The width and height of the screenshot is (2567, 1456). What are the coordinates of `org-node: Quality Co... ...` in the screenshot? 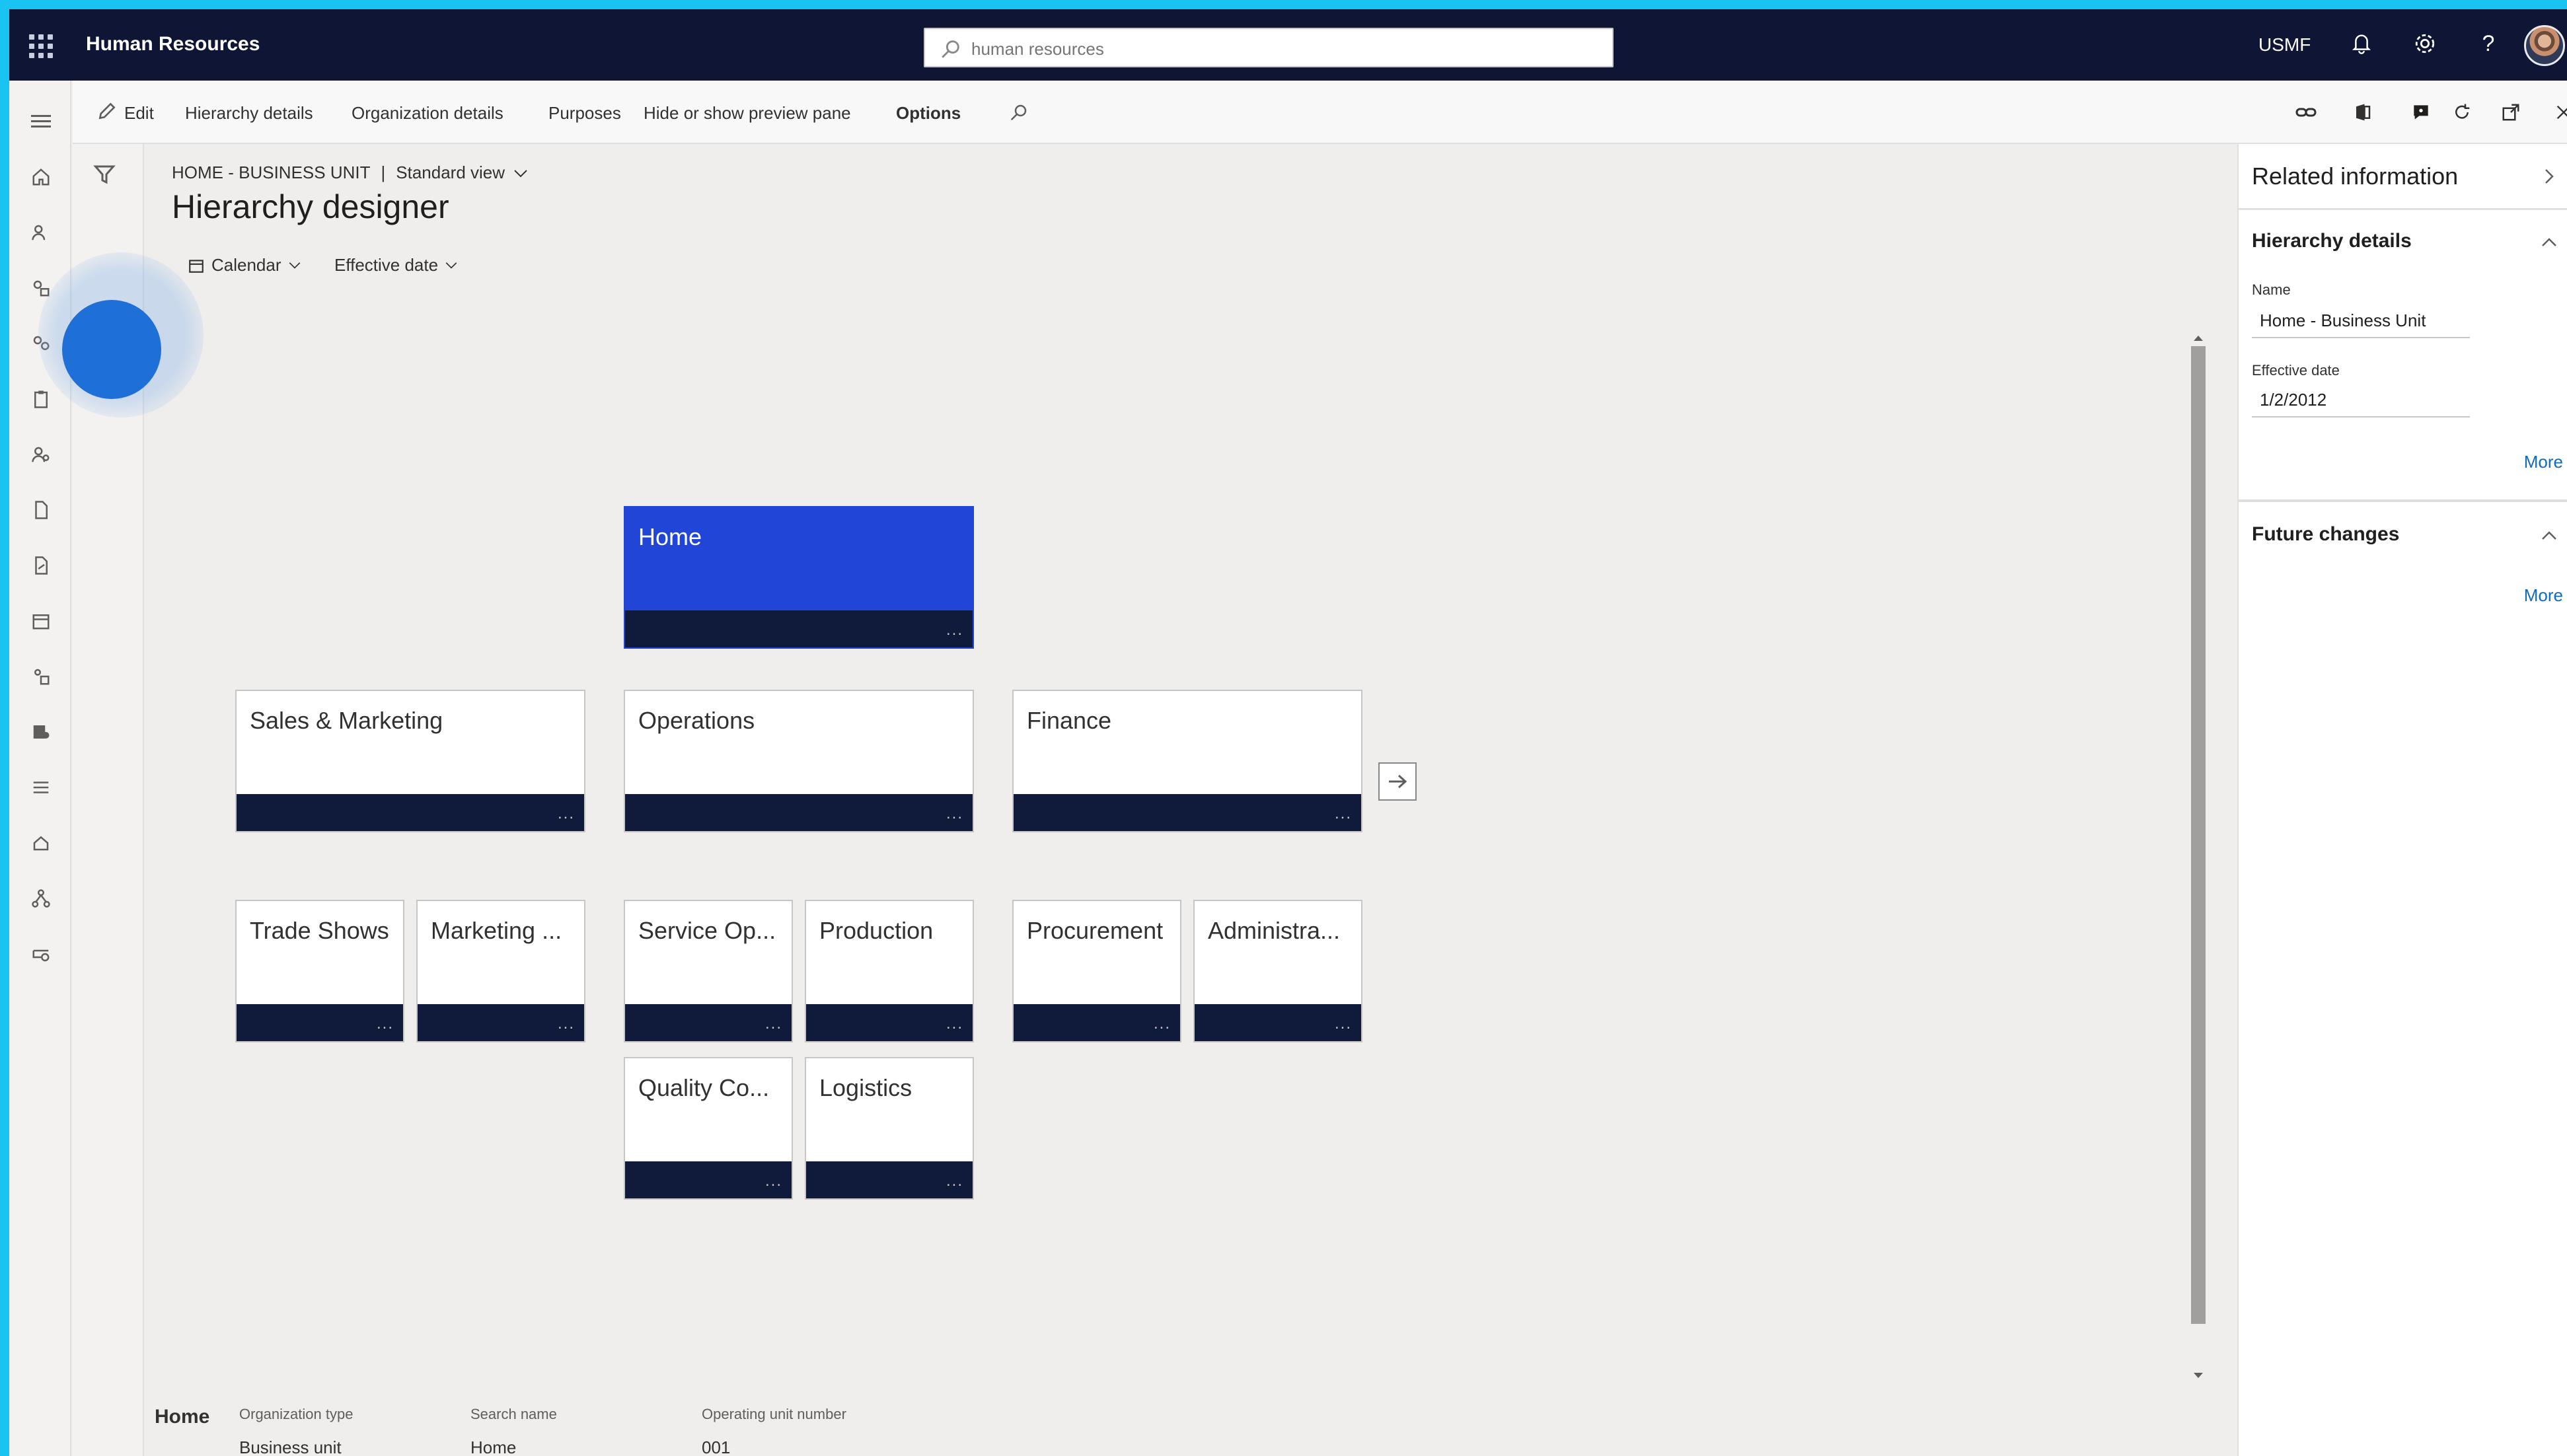 It's located at (708, 1128).